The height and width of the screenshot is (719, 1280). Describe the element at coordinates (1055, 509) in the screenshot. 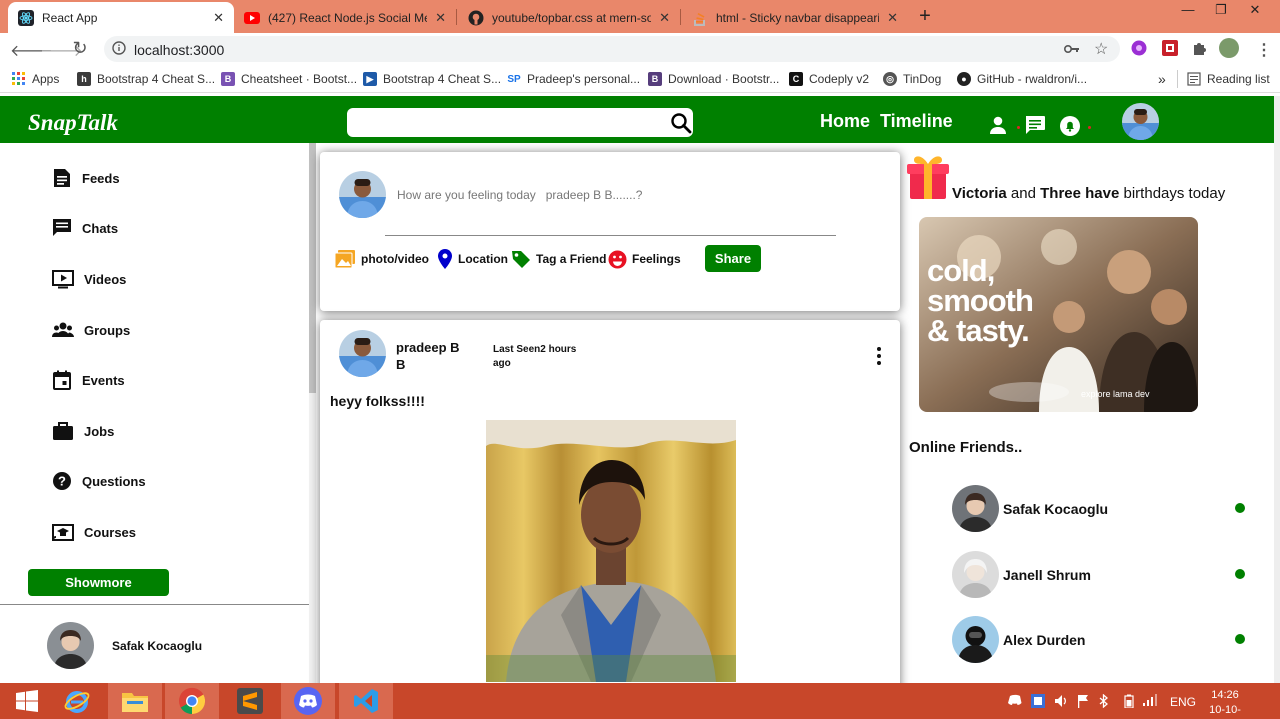

I see `online-friend-name: Safak Kocaoglu` at that location.